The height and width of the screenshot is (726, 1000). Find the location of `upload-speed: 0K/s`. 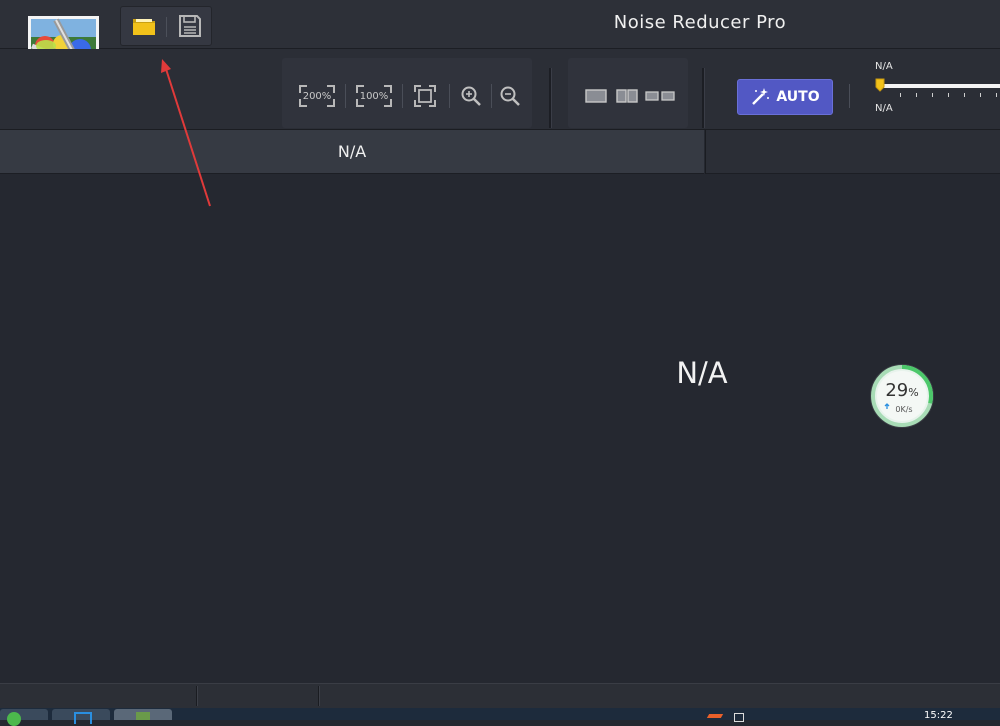

upload-speed: 0K/s is located at coordinates (903, 409).